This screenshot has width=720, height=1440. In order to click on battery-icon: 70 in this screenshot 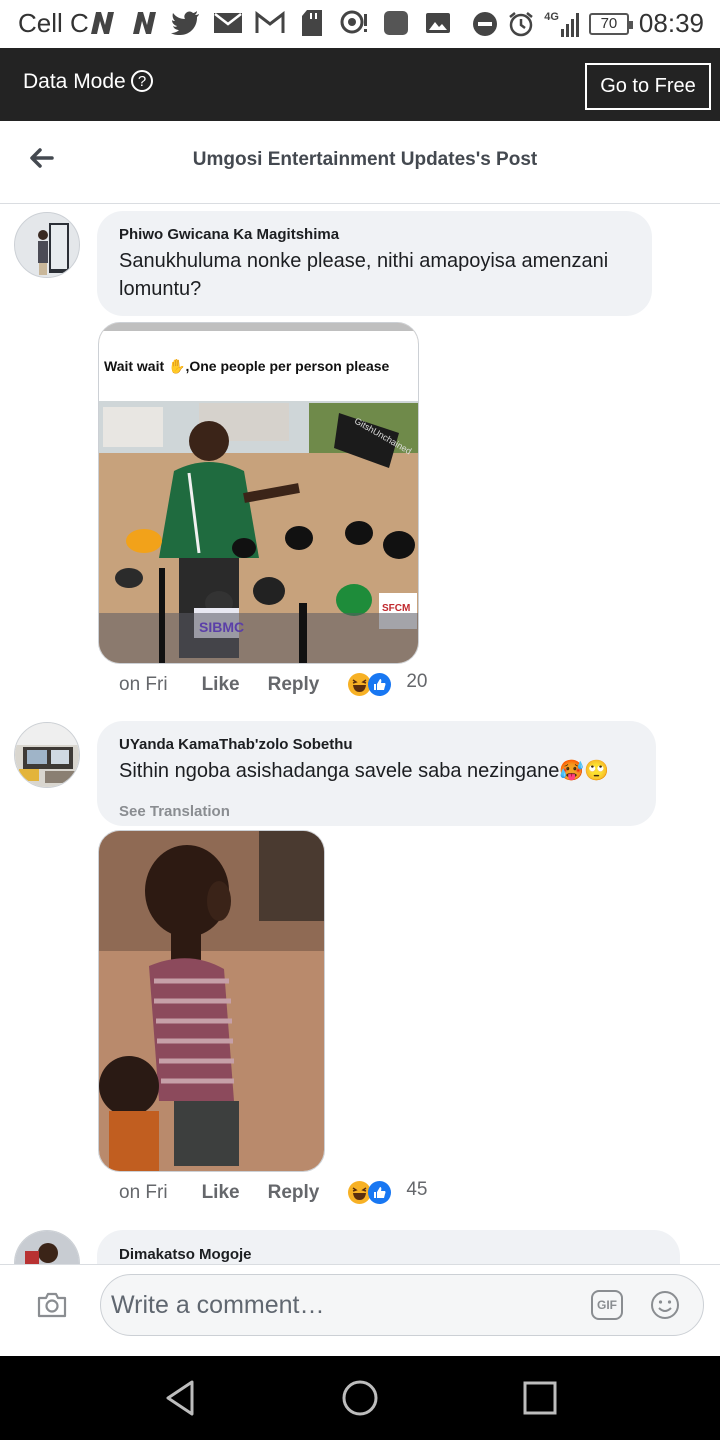, I will do `click(610, 23)`.